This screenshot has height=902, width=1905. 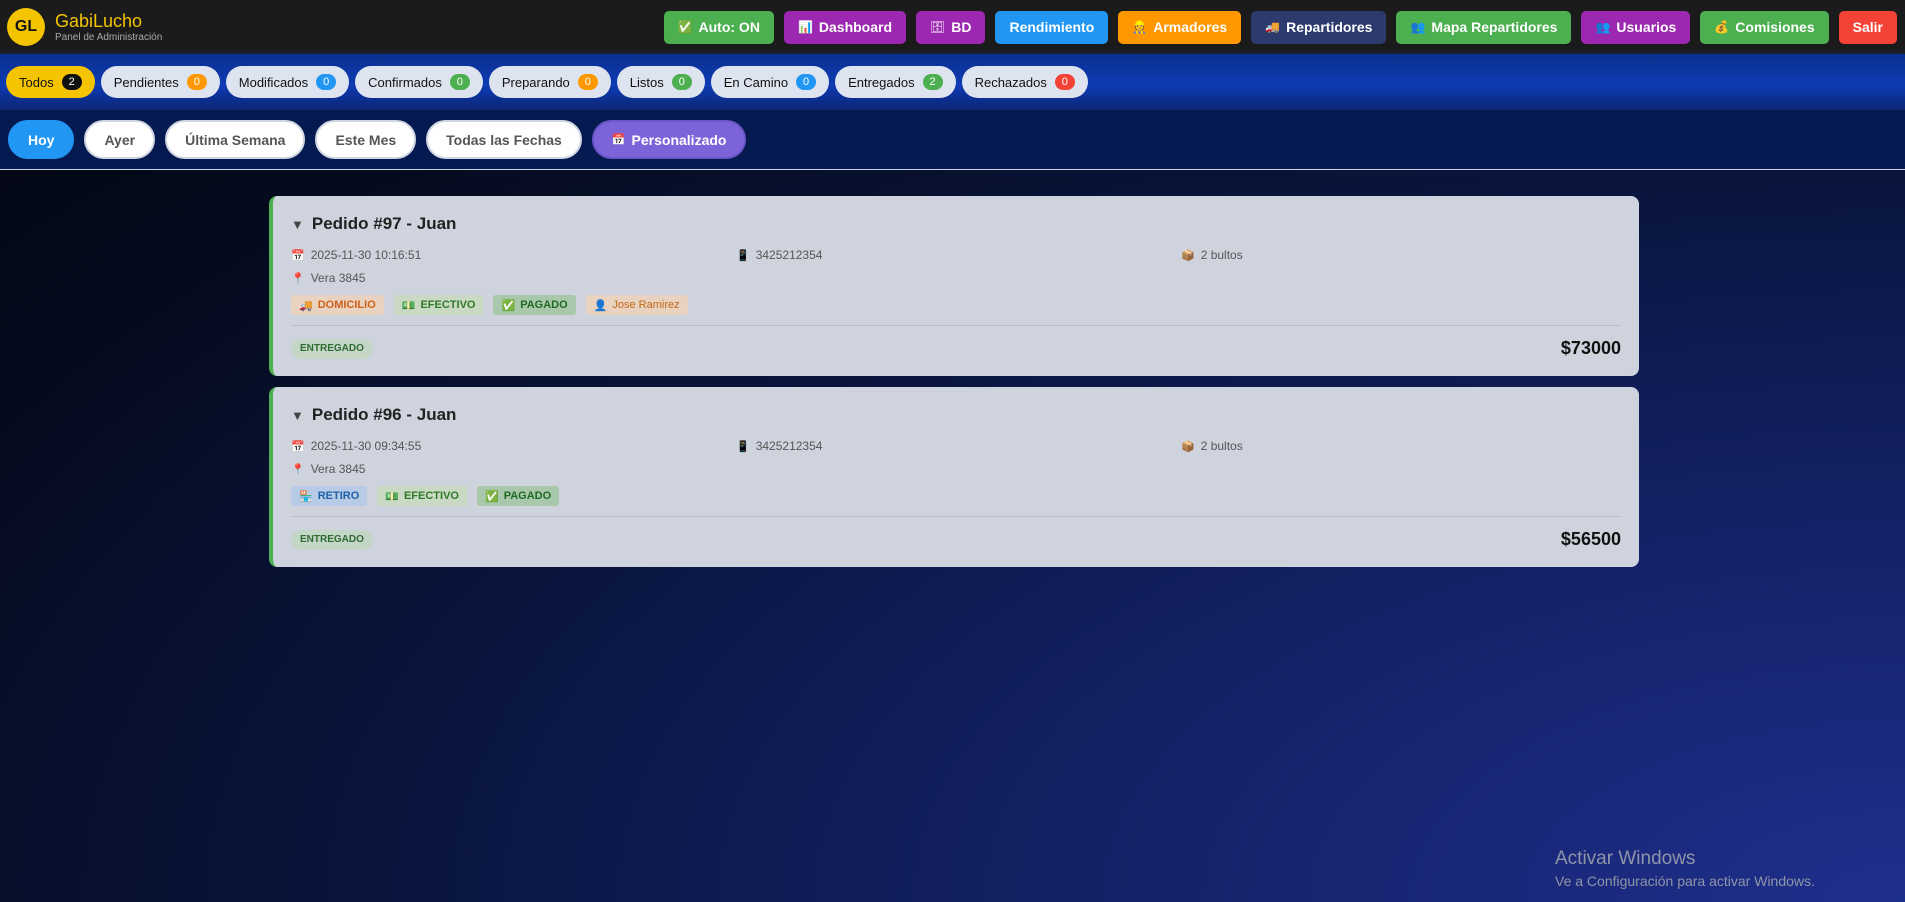 I want to click on auto-toggle-button: ✅ Auto: ON, so click(x=718, y=27).